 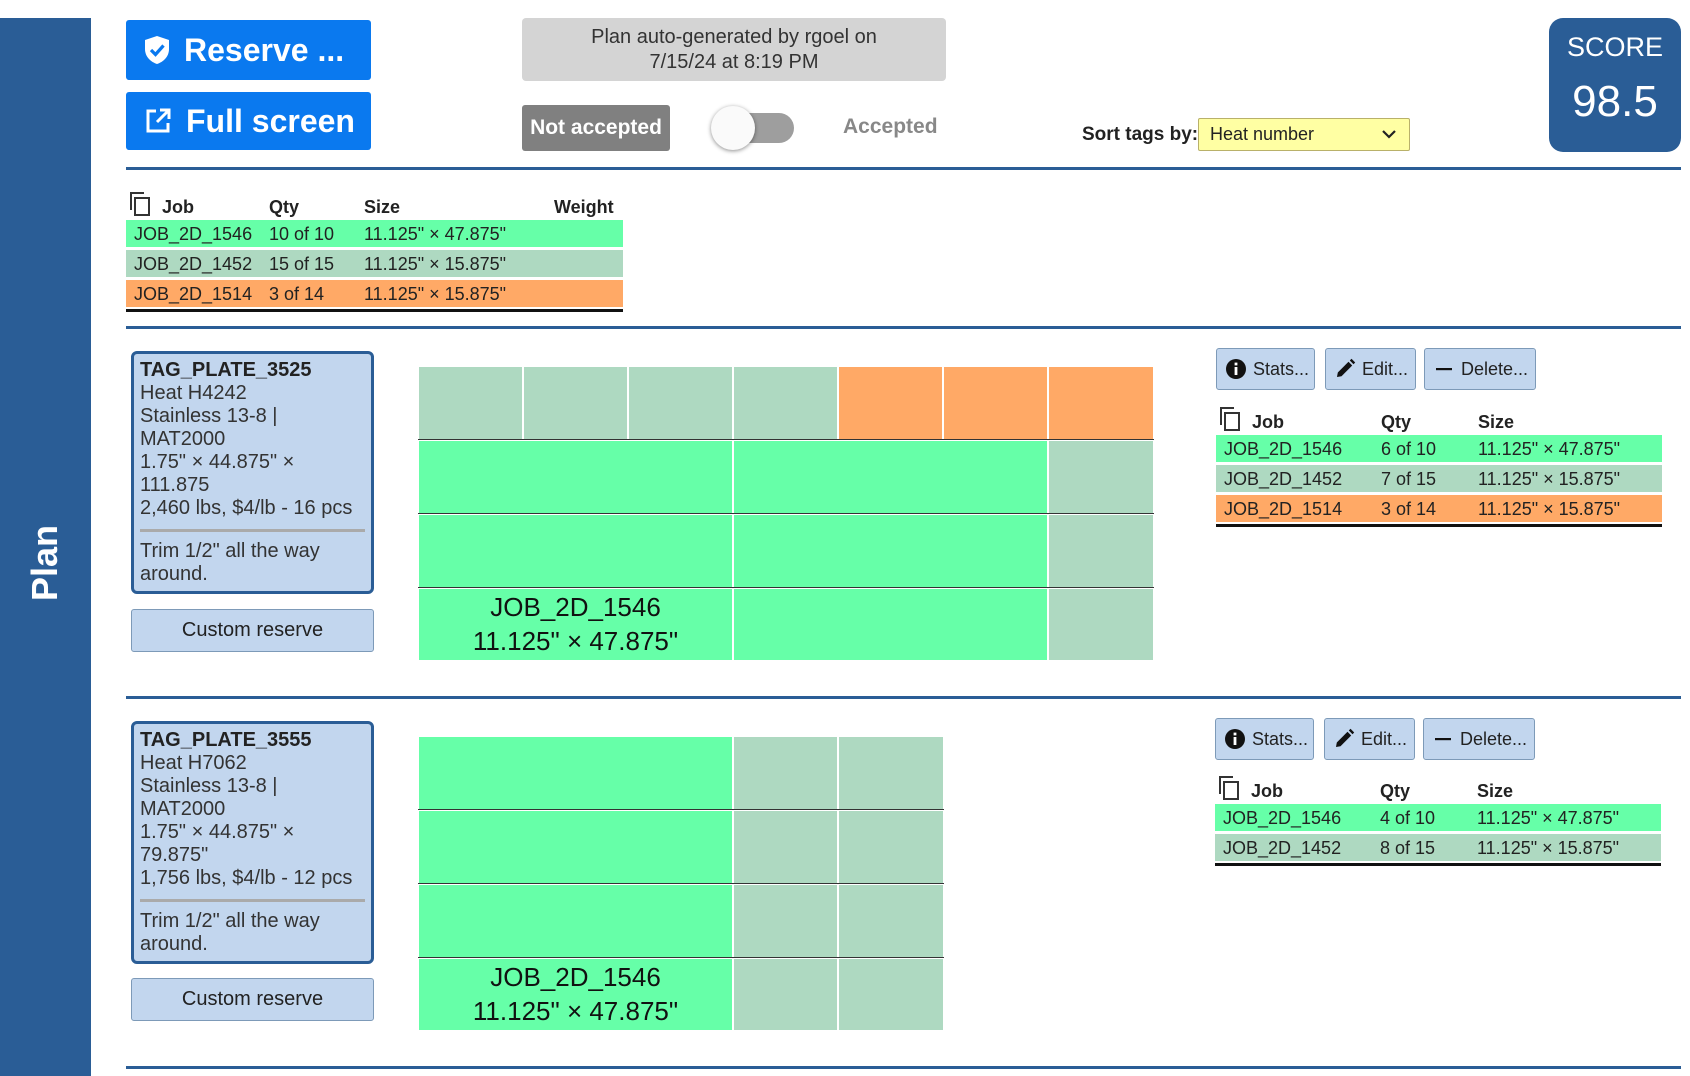 What do you see at coordinates (1389, 134) in the screenshot?
I see `chevron-down-icon` at bounding box center [1389, 134].